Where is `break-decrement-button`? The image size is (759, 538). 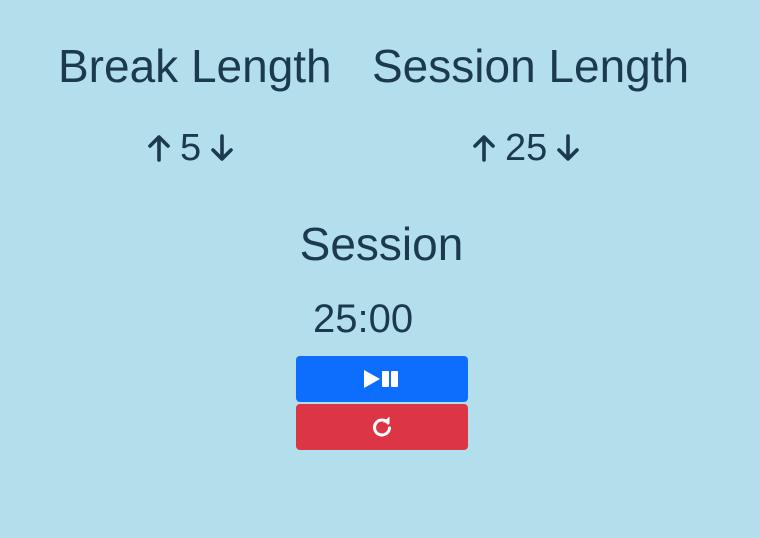
break-decrement-button is located at coordinates (222, 148).